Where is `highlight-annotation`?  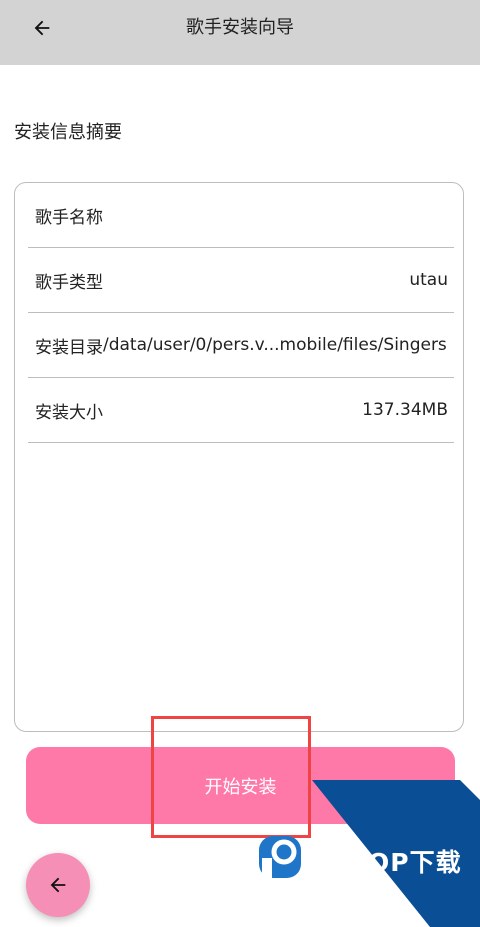 highlight-annotation is located at coordinates (231, 777).